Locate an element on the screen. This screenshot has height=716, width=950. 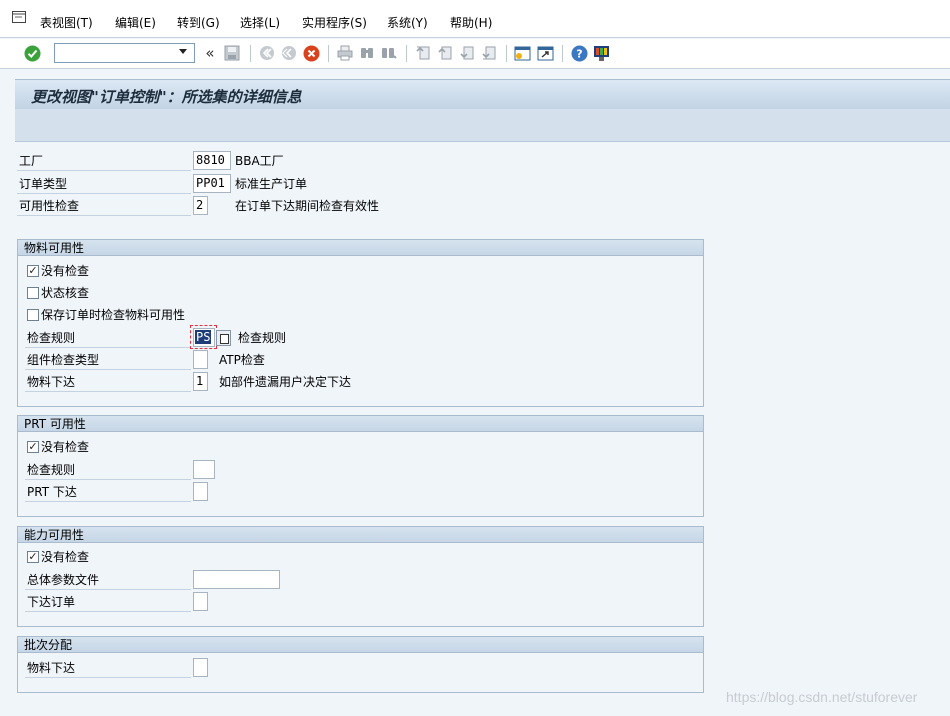
back-icon is located at coordinates (267, 53).